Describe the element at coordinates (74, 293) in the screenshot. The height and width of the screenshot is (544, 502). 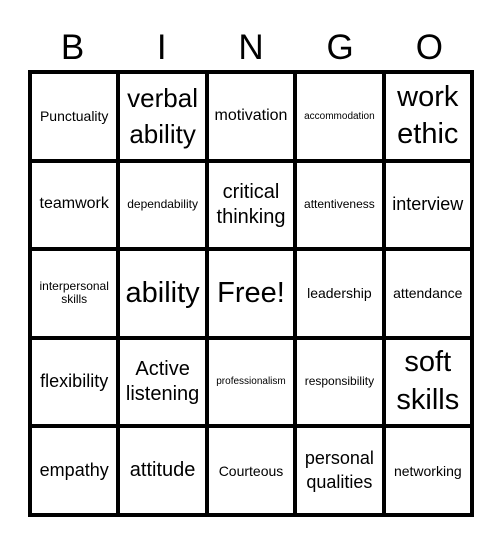
I see `bingo-cell: interpersonal skills` at that location.